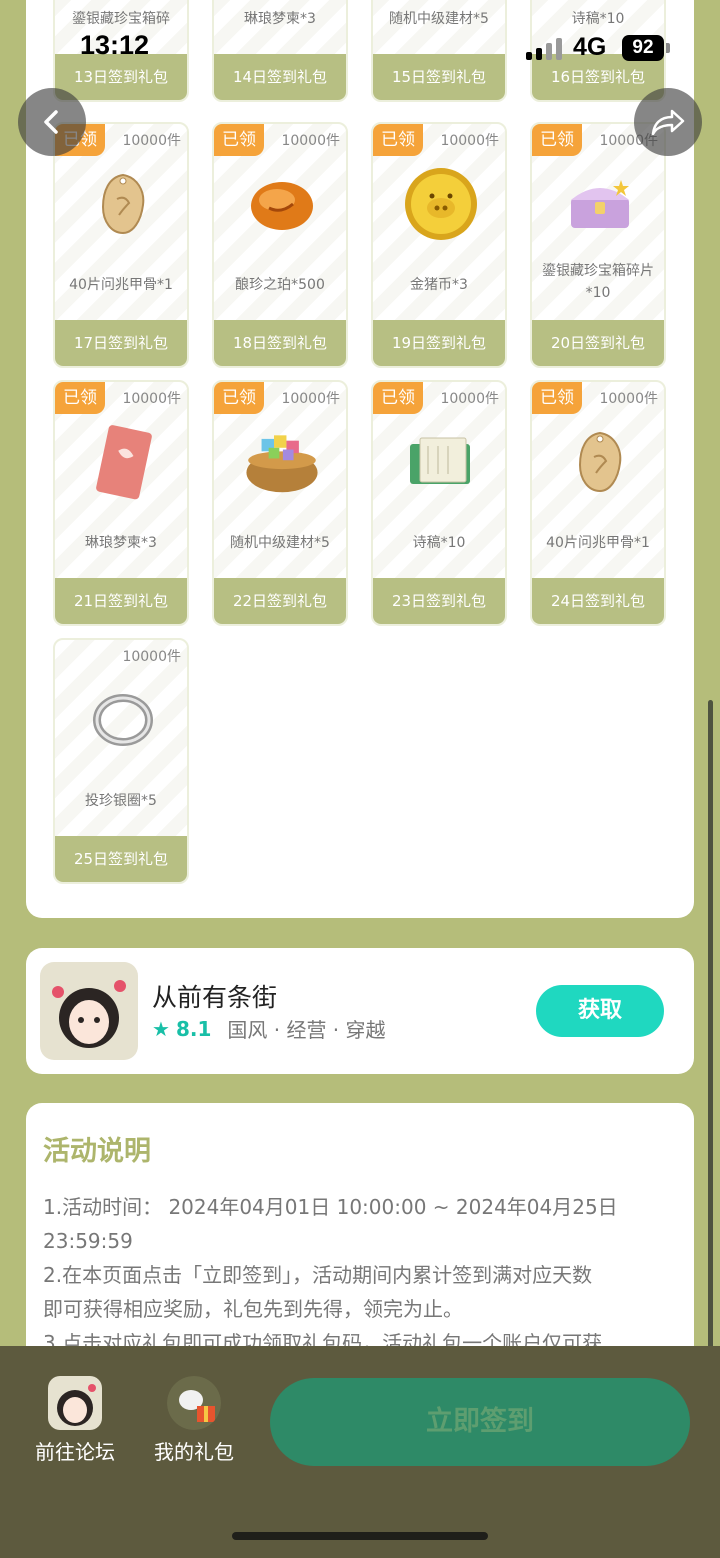  What do you see at coordinates (121, 503) in the screenshot?
I see `gift-card-day21: 已领 10000件 琳琅梦柬*3 21日签到礼包` at bounding box center [121, 503].